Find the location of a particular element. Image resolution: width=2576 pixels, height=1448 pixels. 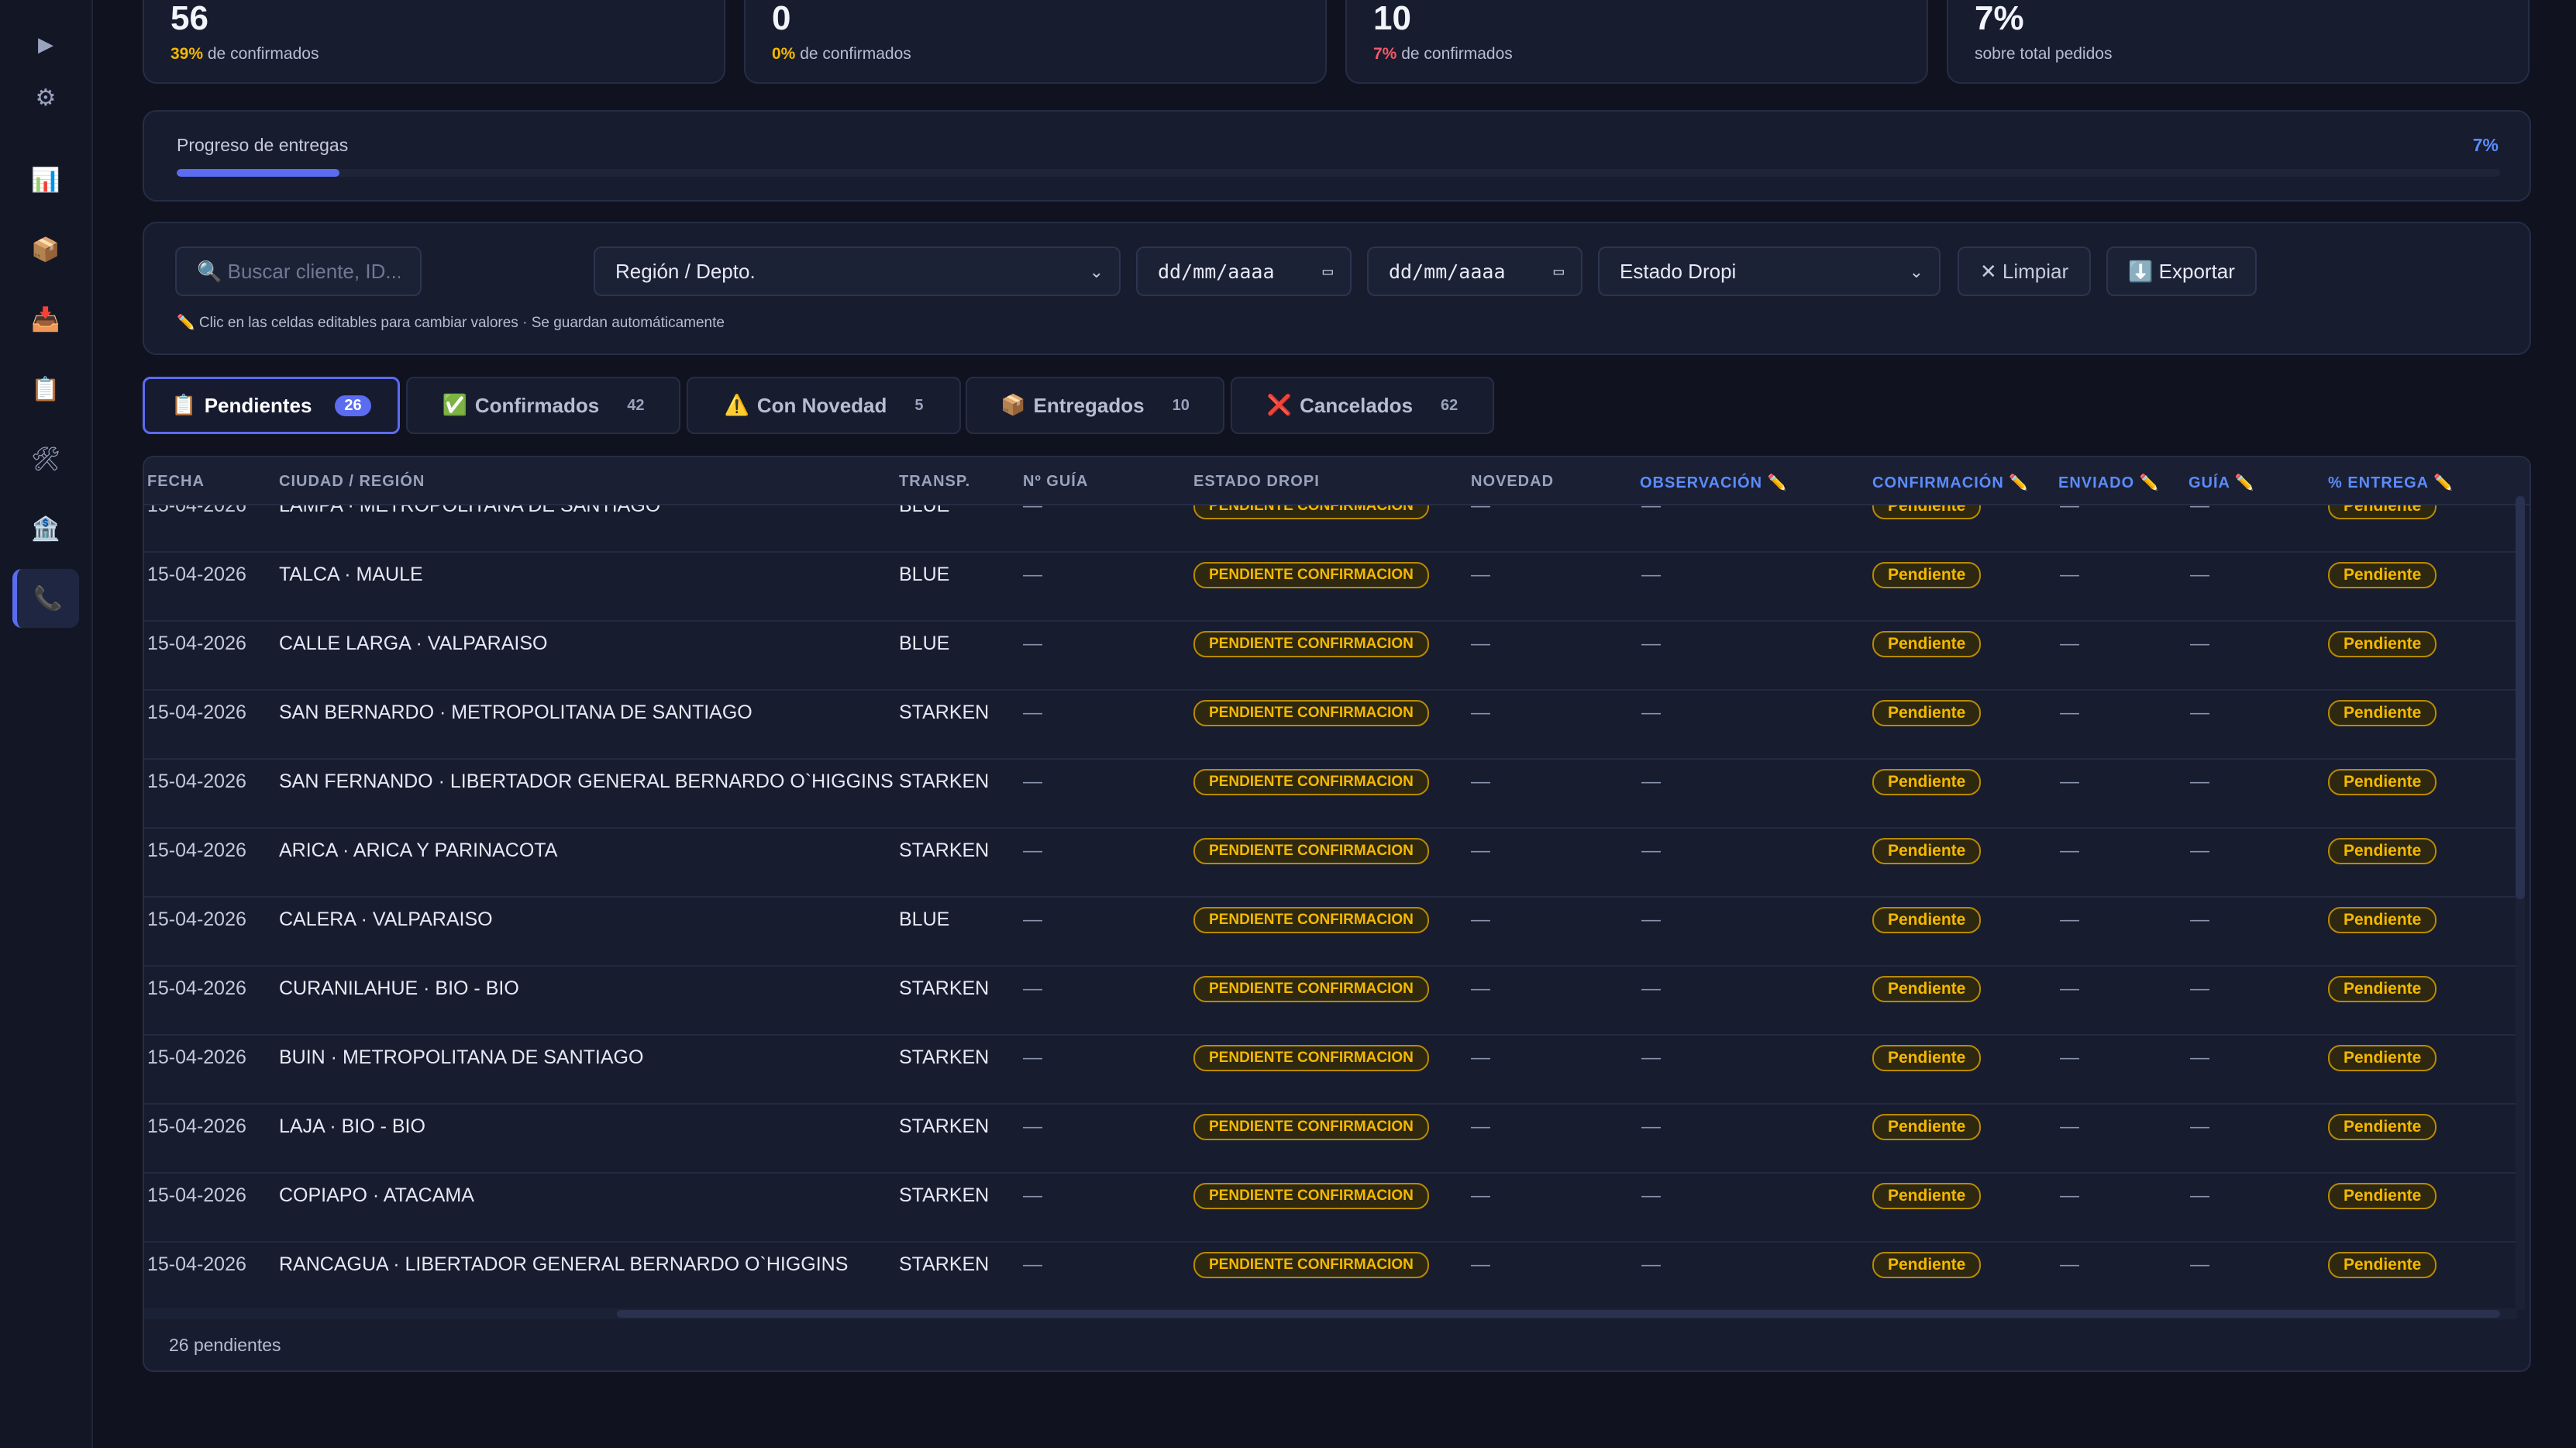

sidebar-item-tools: 🛠 is located at coordinates (45, 458).